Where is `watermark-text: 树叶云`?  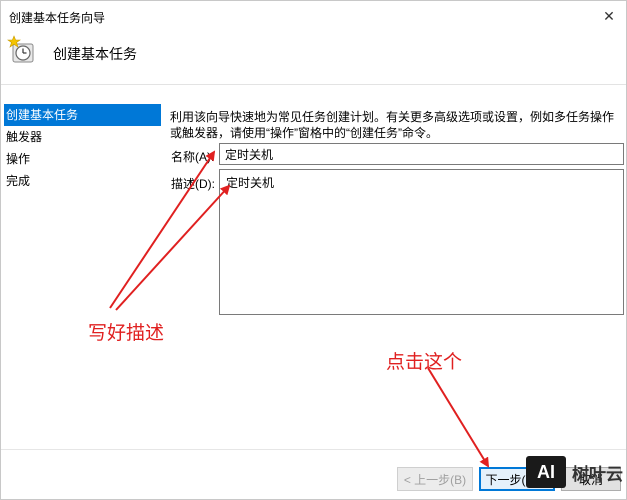
watermark-text: 树叶云 is located at coordinates (597, 474).